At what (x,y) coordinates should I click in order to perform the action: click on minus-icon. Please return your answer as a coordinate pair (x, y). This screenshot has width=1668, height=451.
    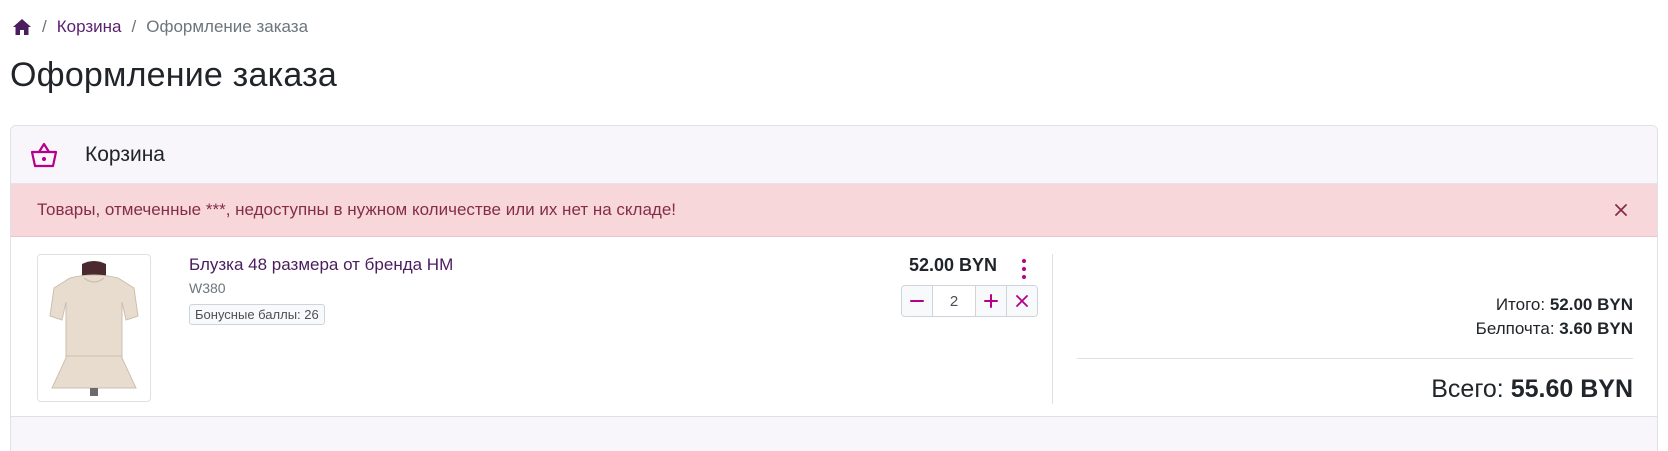
    Looking at the image, I should click on (917, 301).